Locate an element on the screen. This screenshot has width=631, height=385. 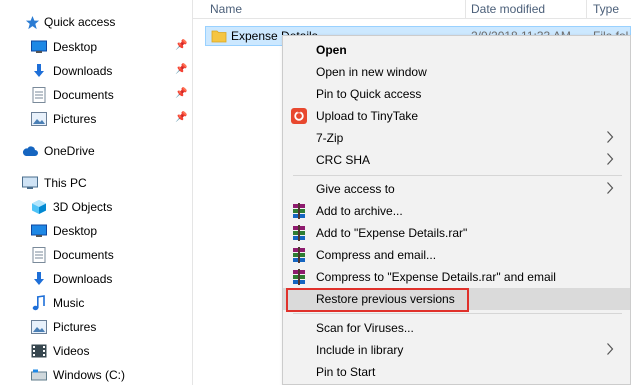
menu-item-pin-quick-access: Pin to Quick access is located at coordinates (456, 94).